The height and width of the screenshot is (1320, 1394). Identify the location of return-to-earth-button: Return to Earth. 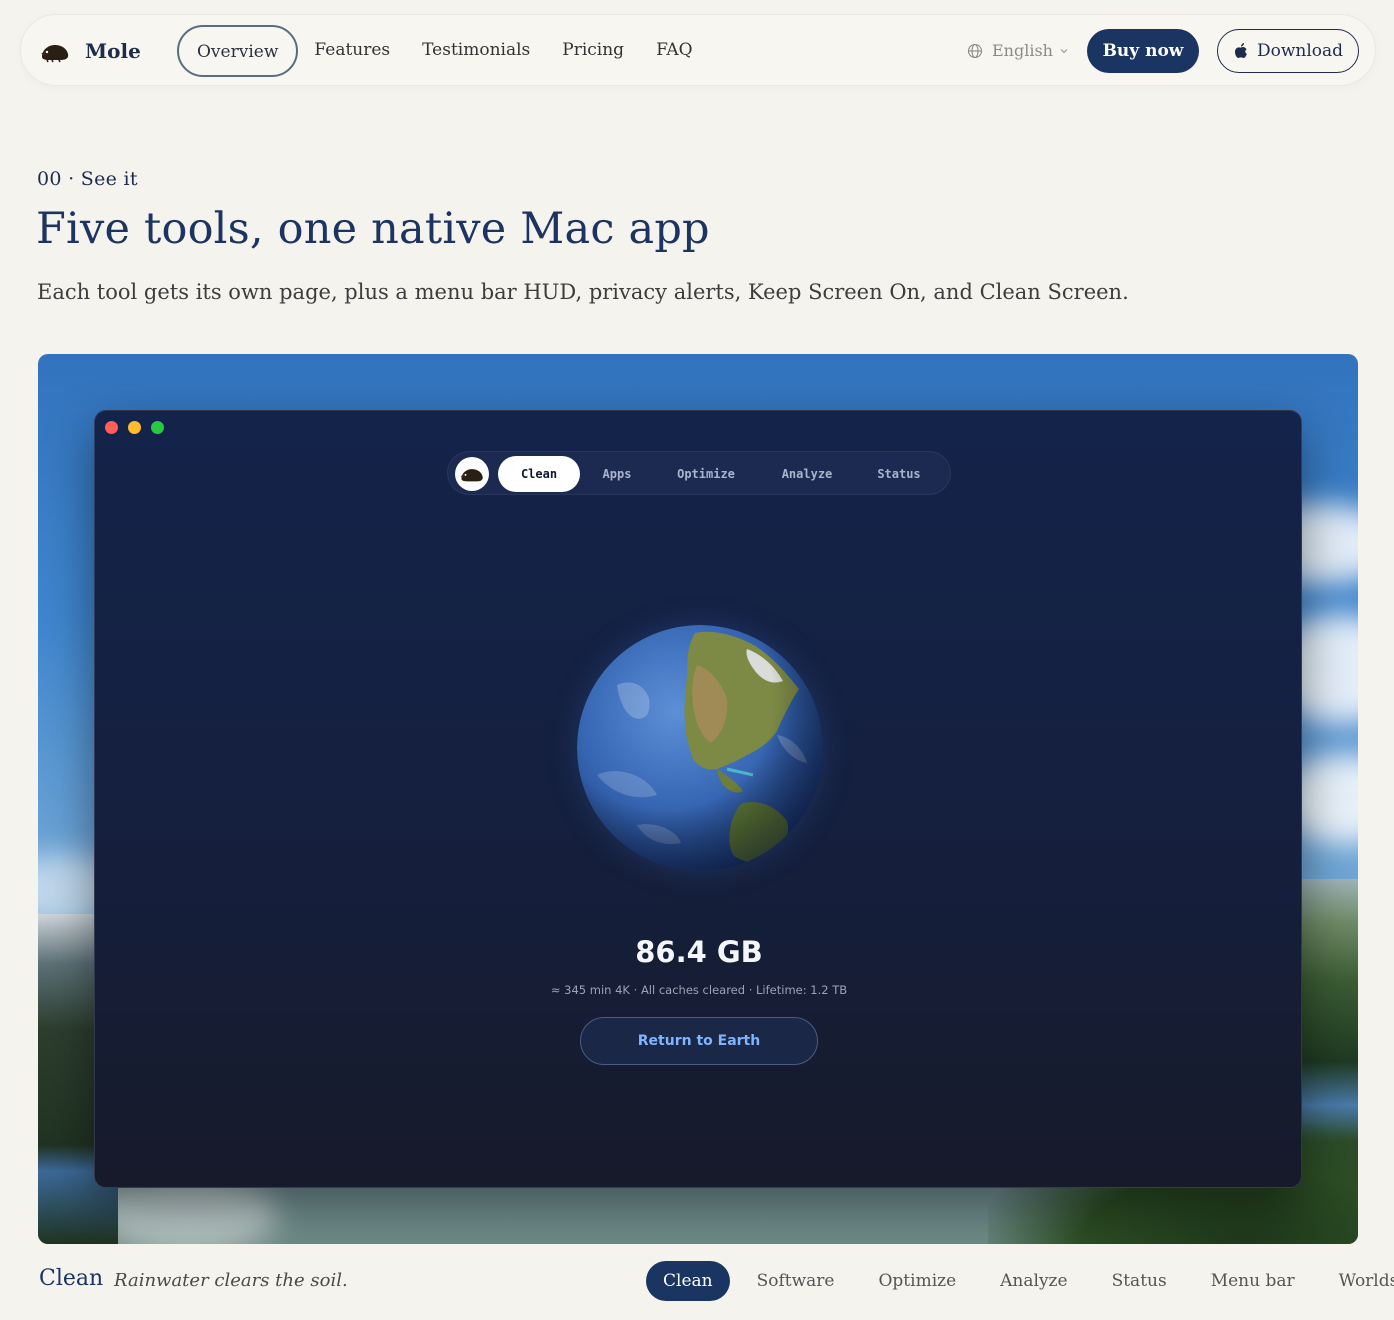
(699, 1041).